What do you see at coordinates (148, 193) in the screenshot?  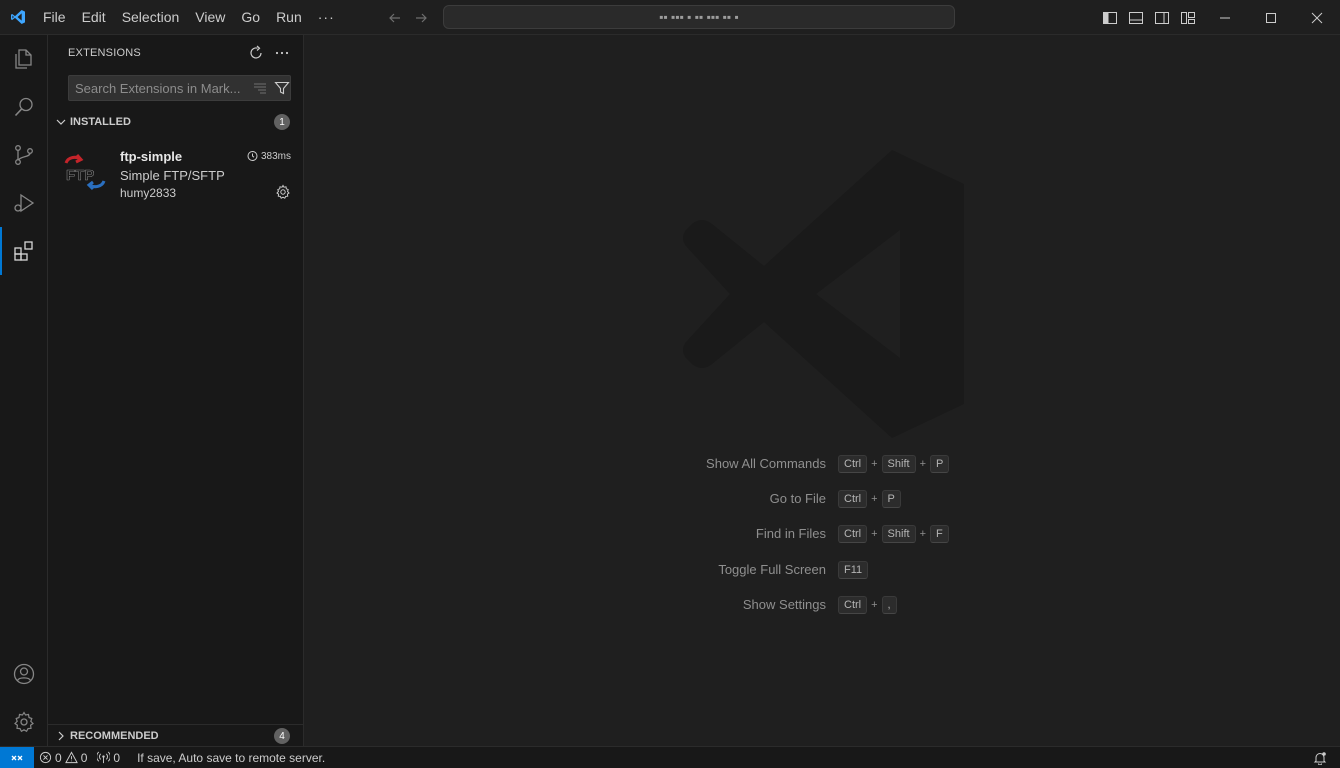 I see `extension-publisher: humy2833` at bounding box center [148, 193].